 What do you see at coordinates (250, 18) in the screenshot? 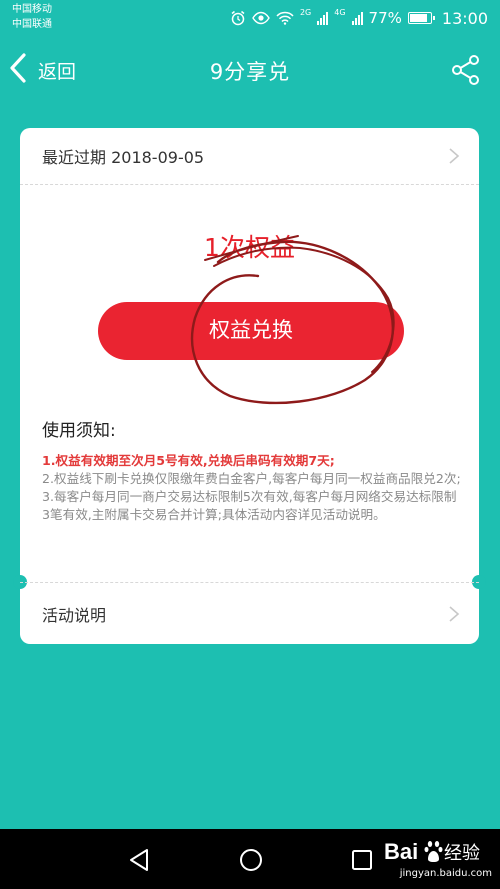
I see `status-bar: 中国移动 中国联通 2G 4G 77% 13:00` at bounding box center [250, 18].